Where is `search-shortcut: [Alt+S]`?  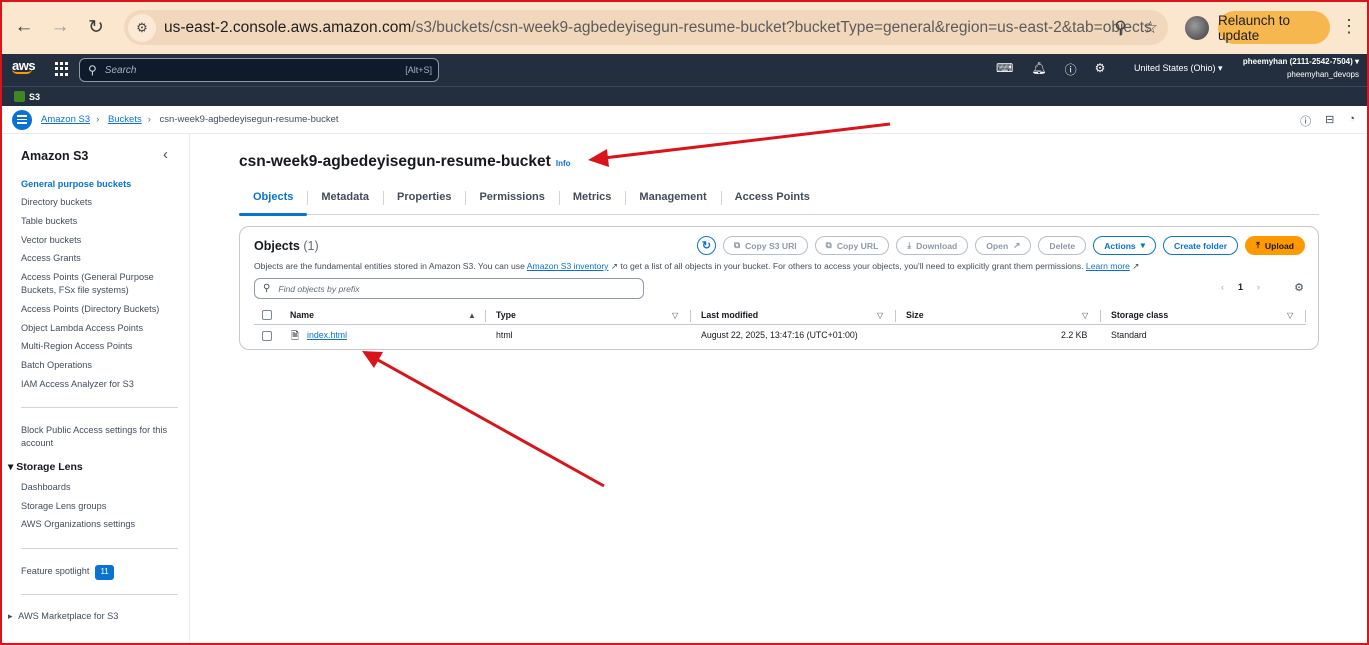
search-shortcut: [Alt+S] is located at coordinates (418, 70).